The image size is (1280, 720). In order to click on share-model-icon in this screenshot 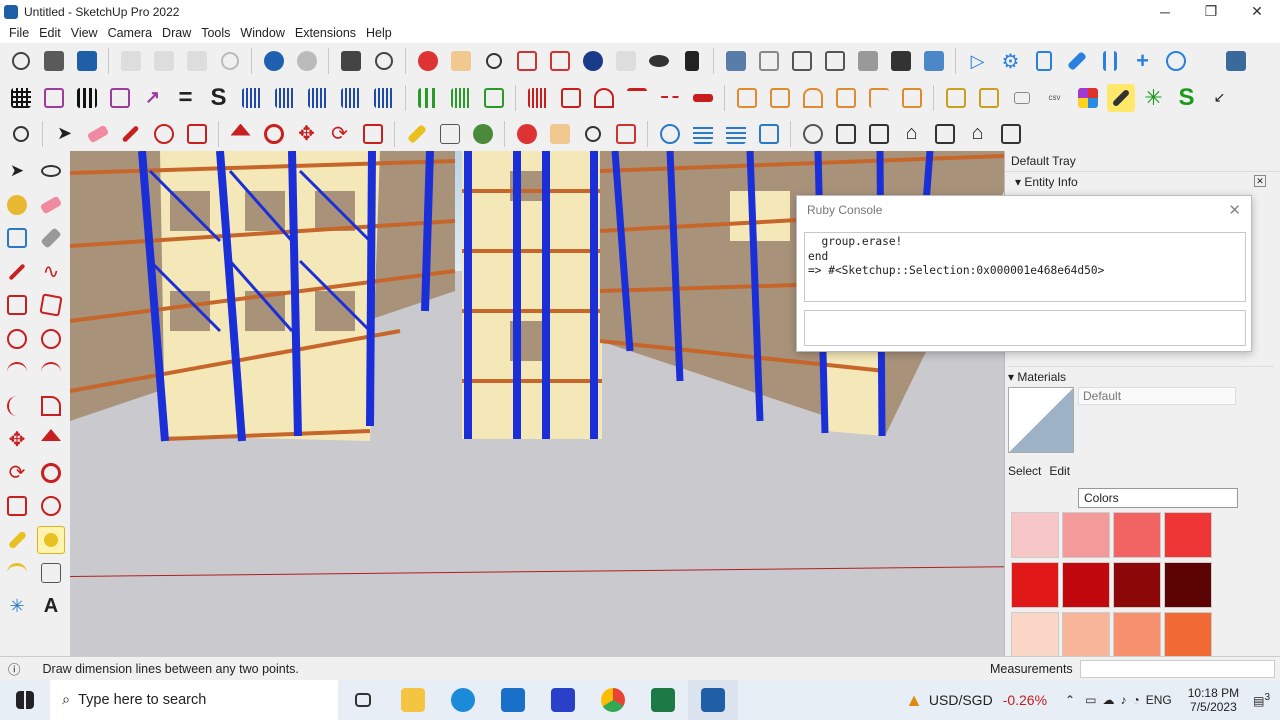, I will do `click(703, 134)`.